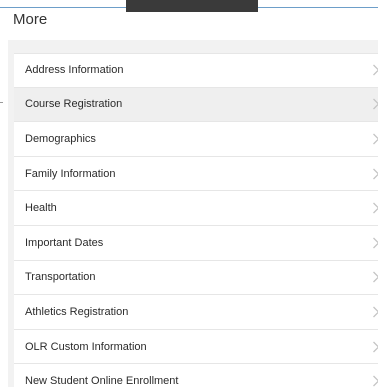  Describe the element at coordinates (74, 70) in the screenshot. I see `menu-item-label: Address Information` at that location.